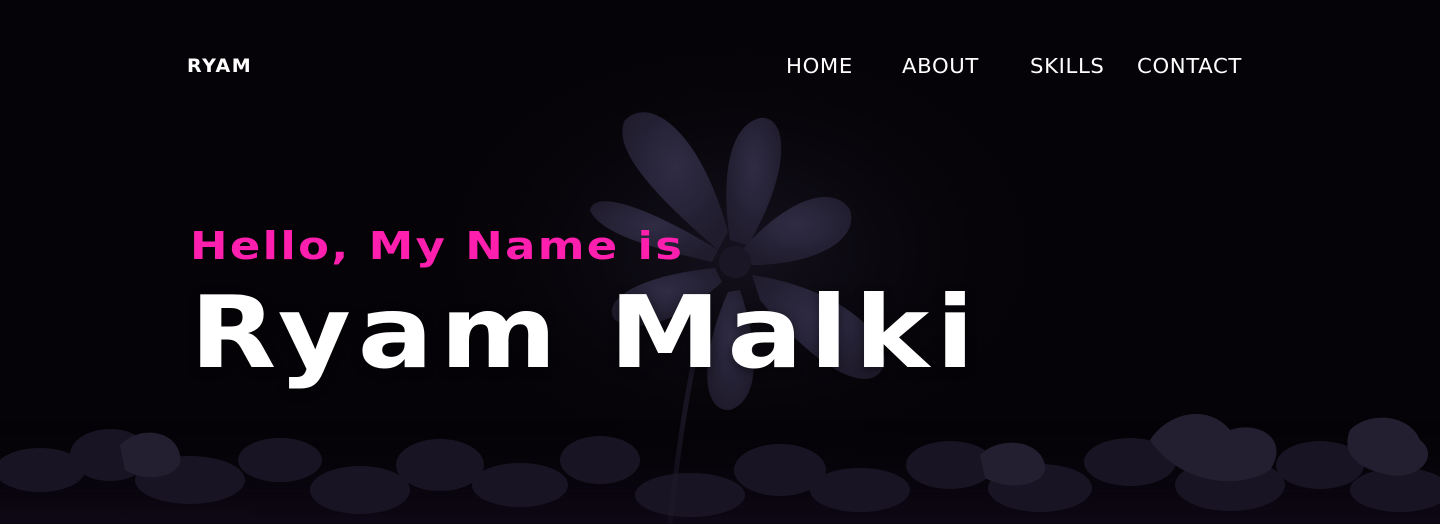  Describe the element at coordinates (585, 332) in the screenshot. I see `hero-name: Ryam Malki` at that location.